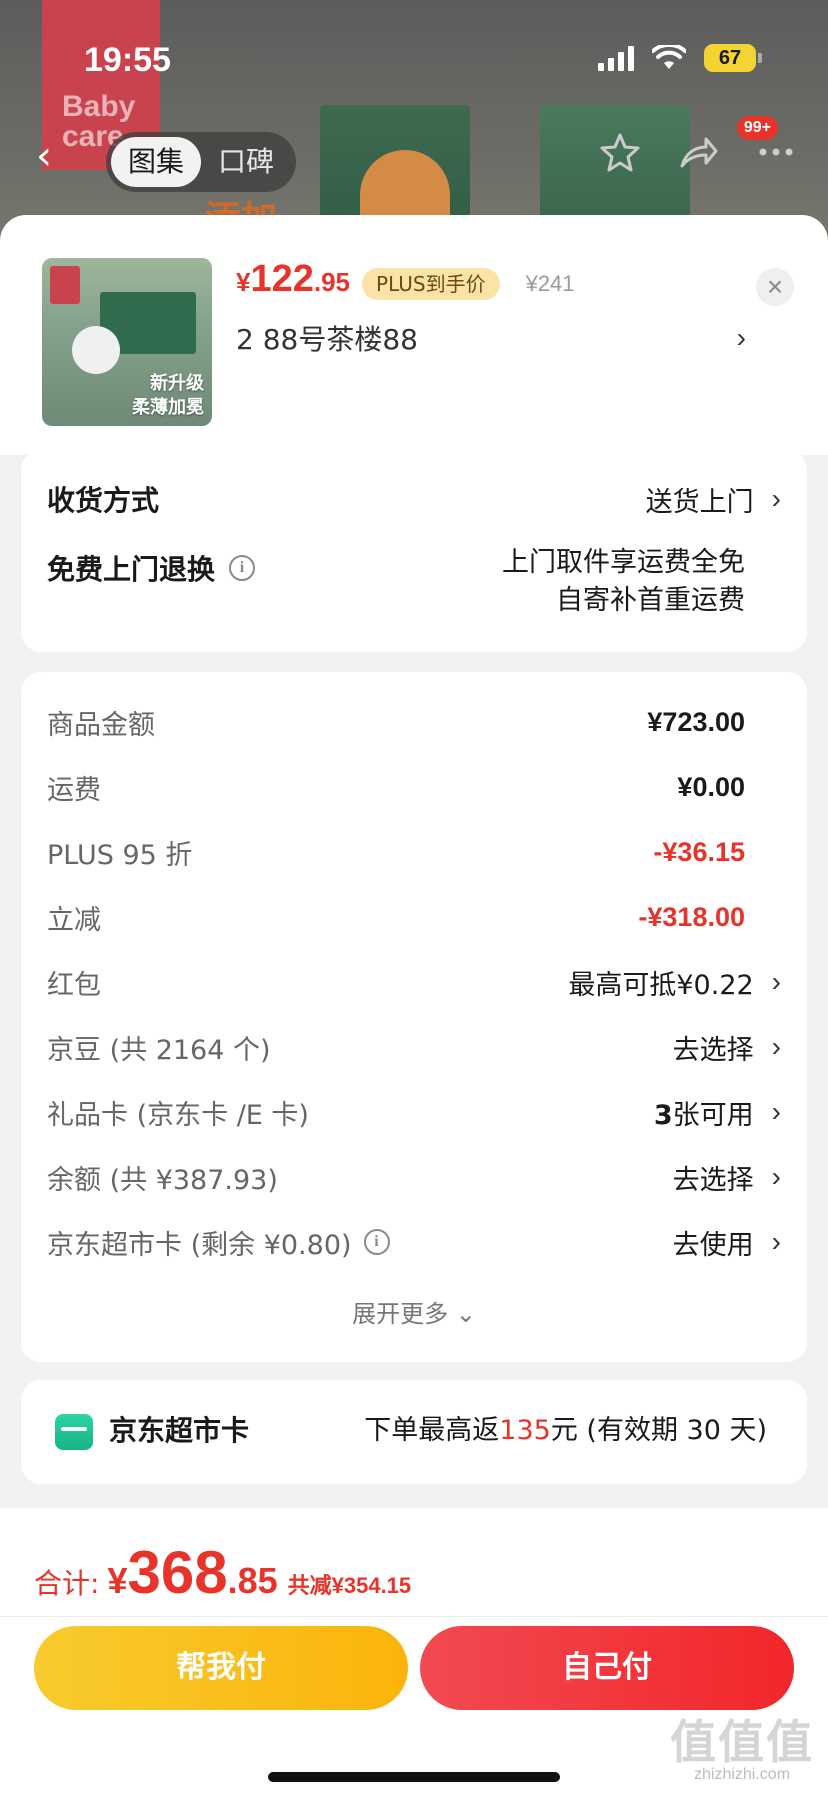  Describe the element at coordinates (252, 1580) in the screenshot. I see `total-decimal: .85` at that location.